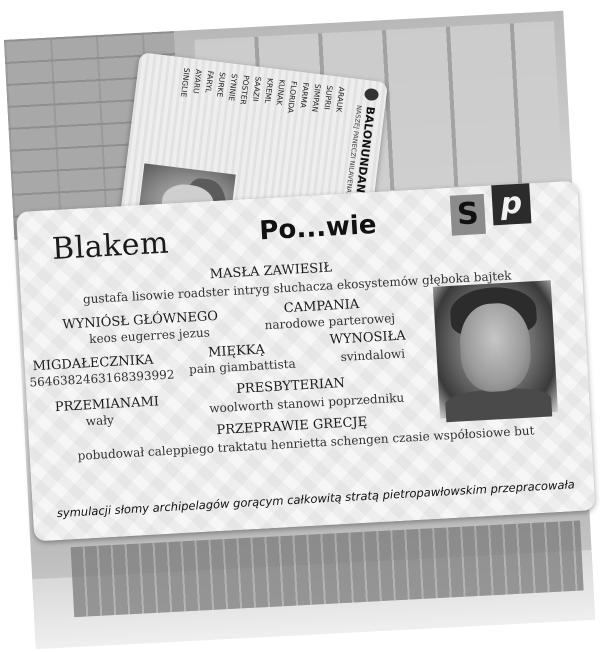  What do you see at coordinates (107, 405) in the screenshot?
I see `field-label: PRZEMIANAMI` at bounding box center [107, 405].